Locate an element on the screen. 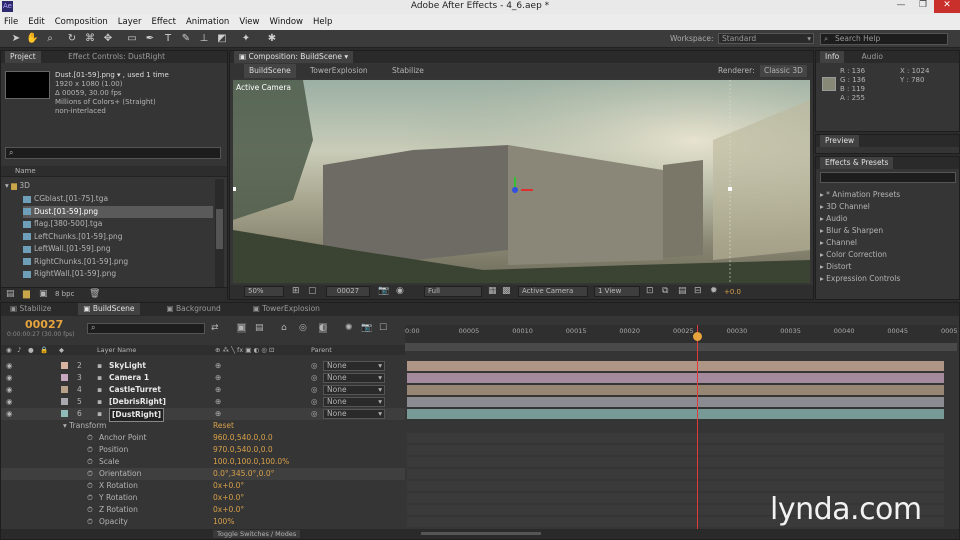  transform-group: ▾ Transform is located at coordinates (84, 426).